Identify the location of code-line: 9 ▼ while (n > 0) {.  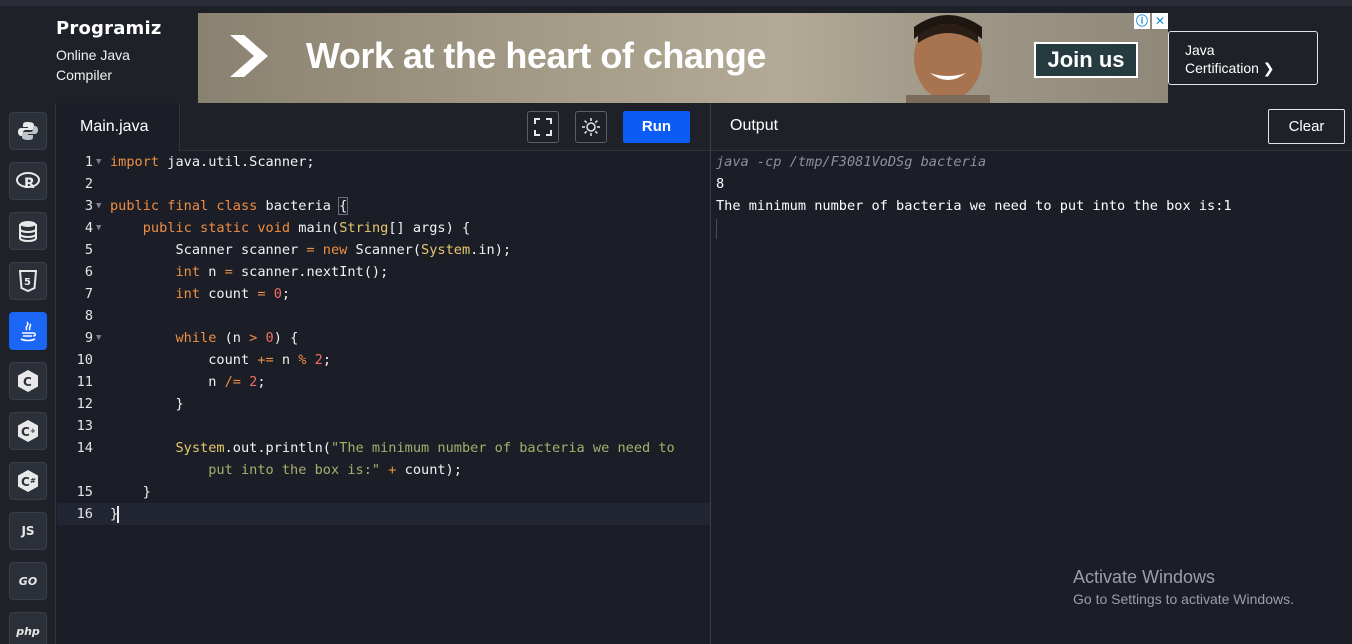
(383, 338).